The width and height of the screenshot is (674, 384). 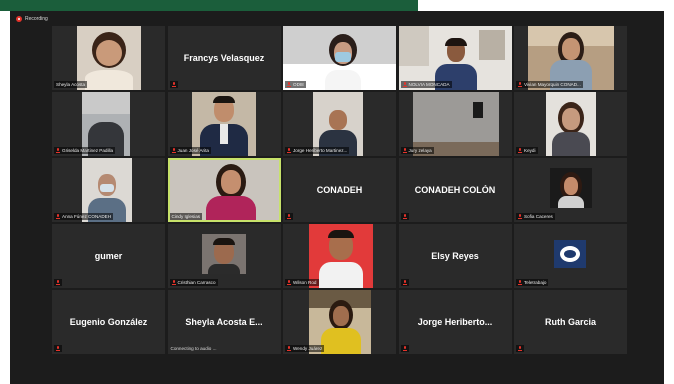 I want to click on participant-name-large: Ruth Garcia, so click(x=570, y=322).